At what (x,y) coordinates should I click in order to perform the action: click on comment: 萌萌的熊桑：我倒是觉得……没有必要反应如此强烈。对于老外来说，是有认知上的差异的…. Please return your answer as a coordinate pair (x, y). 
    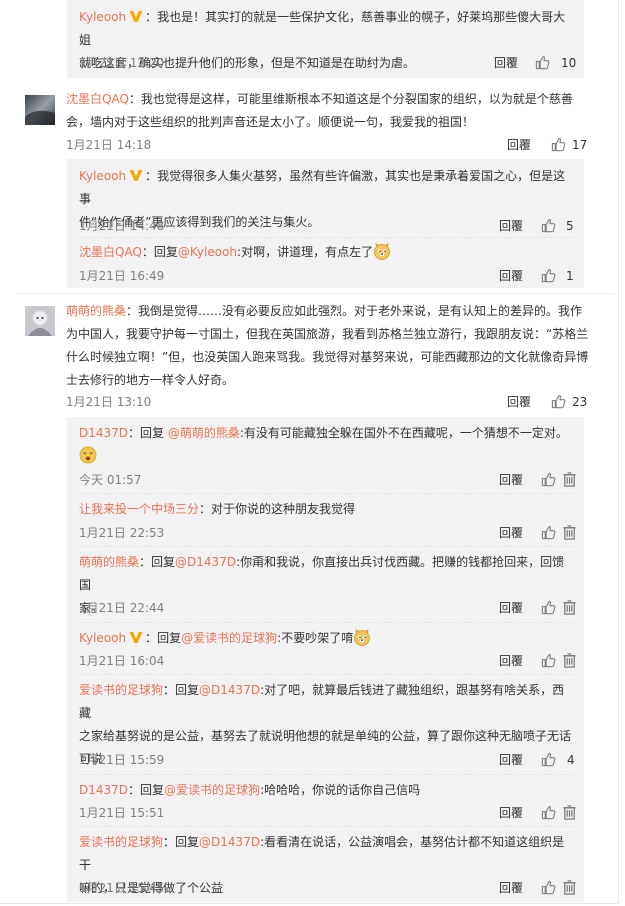
    Looking at the image, I should click on (331, 354).